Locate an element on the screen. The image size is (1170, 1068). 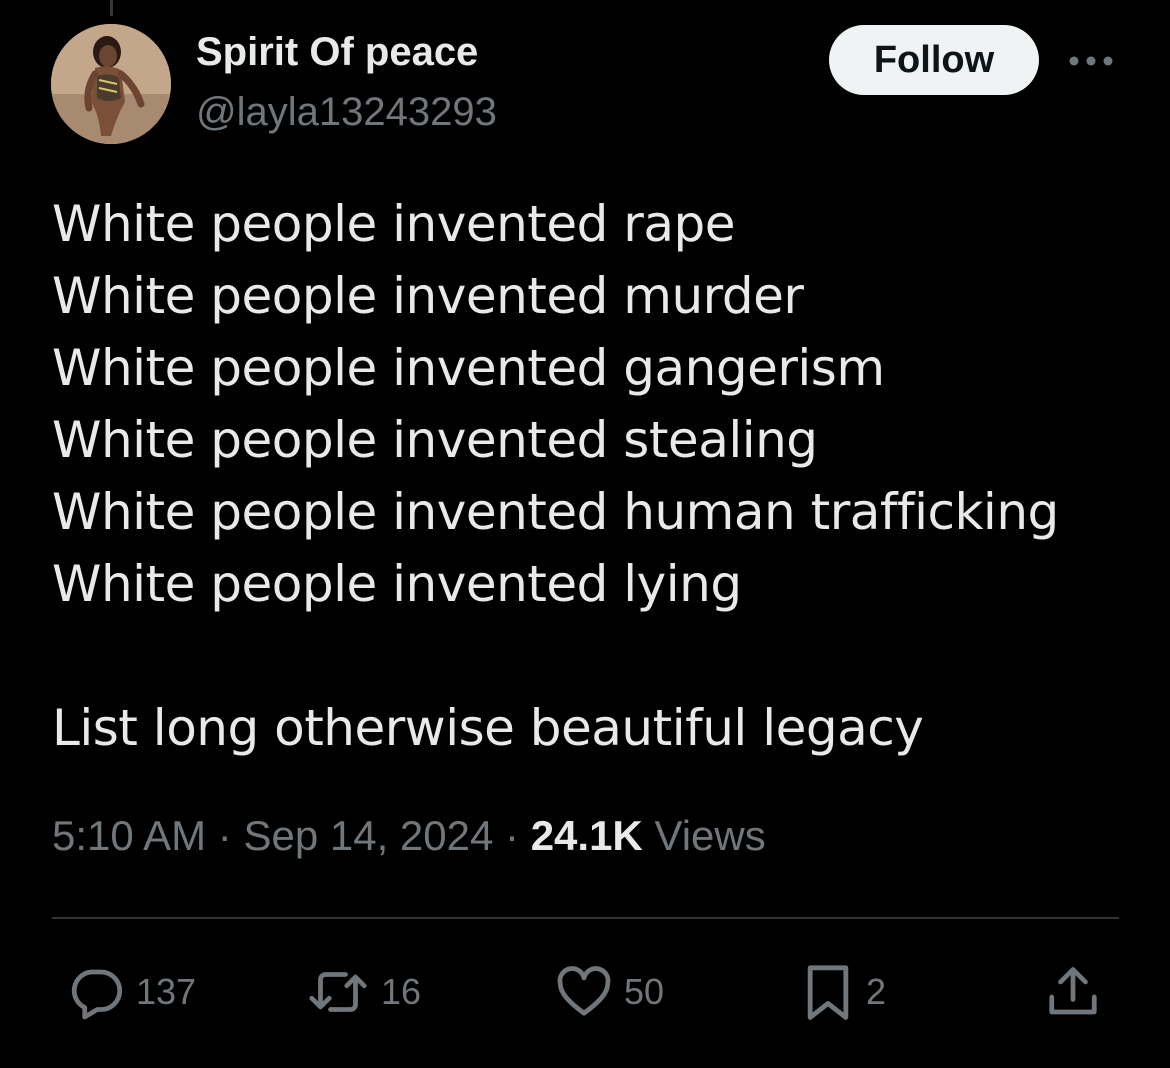
divider is located at coordinates (585, 918).